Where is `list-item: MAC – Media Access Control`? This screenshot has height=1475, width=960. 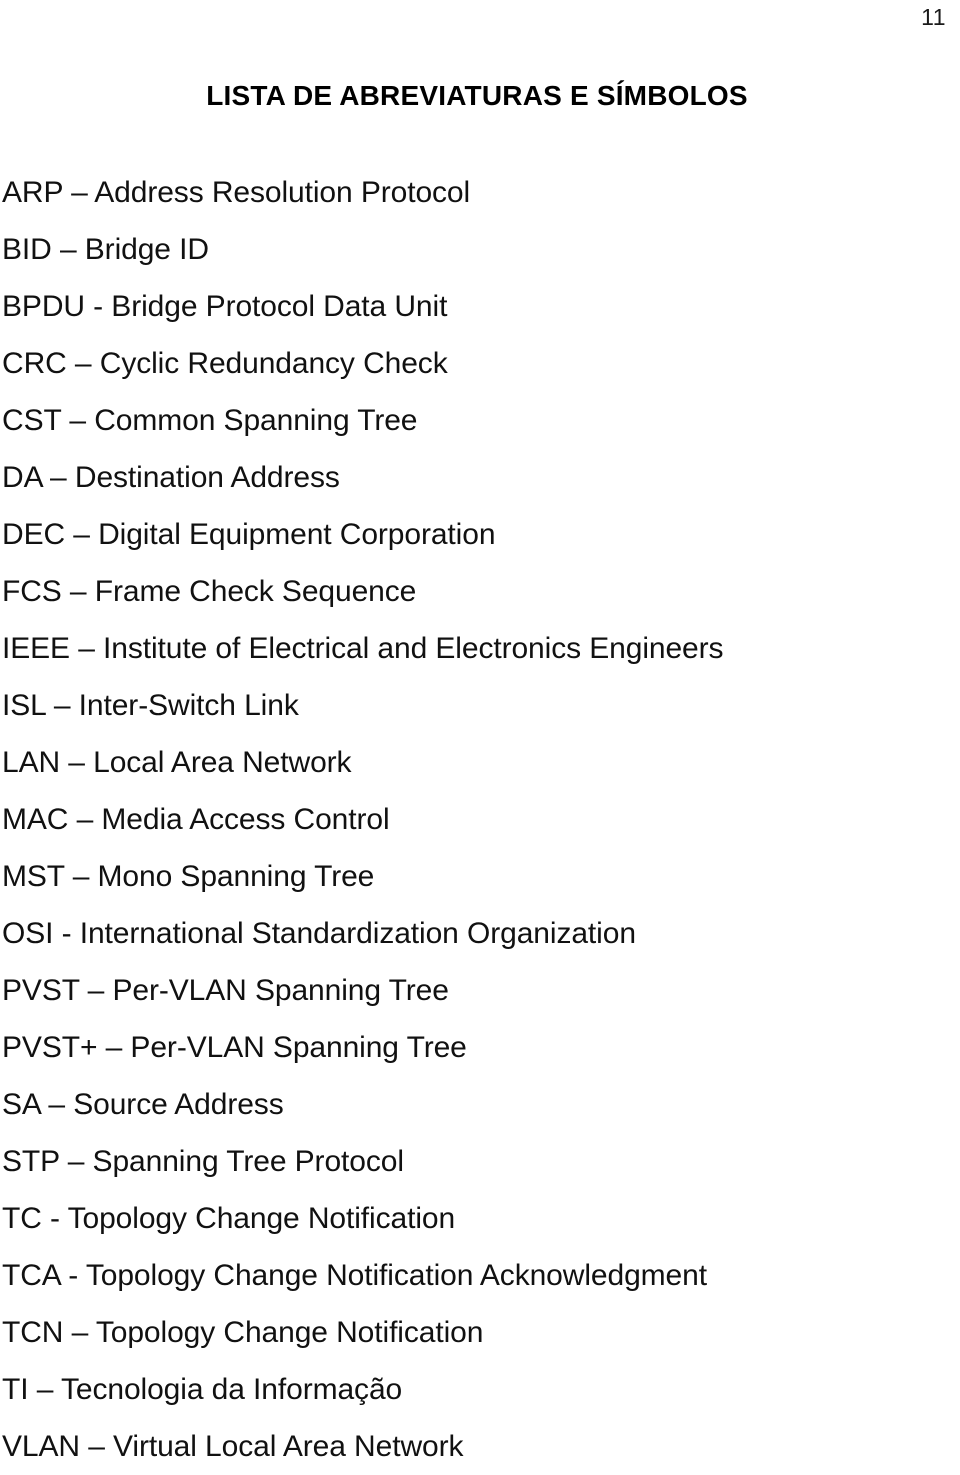
list-item: MAC – Media Access Control is located at coordinates (196, 819).